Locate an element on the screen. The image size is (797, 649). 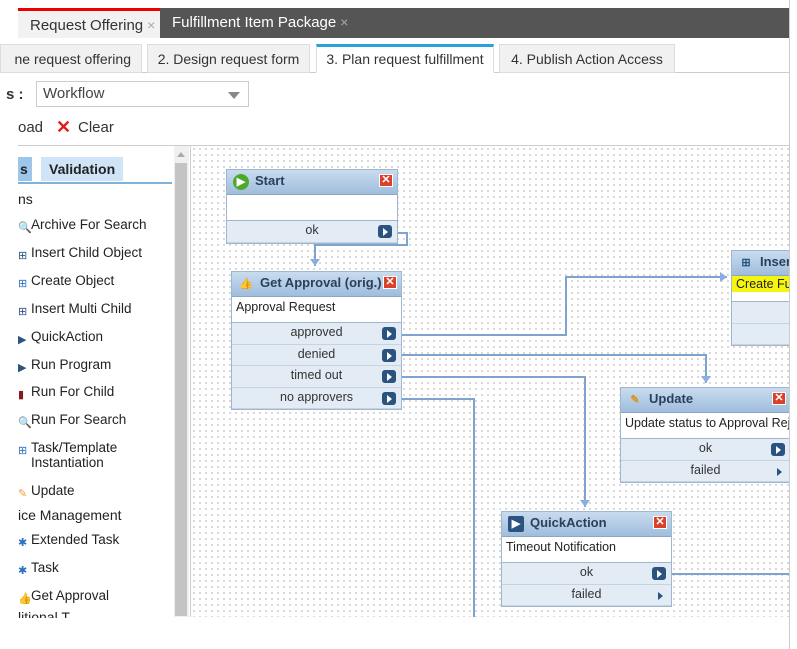
palette-item: ⊞ Task/Template Instantiation is located at coordinates (67, 455).